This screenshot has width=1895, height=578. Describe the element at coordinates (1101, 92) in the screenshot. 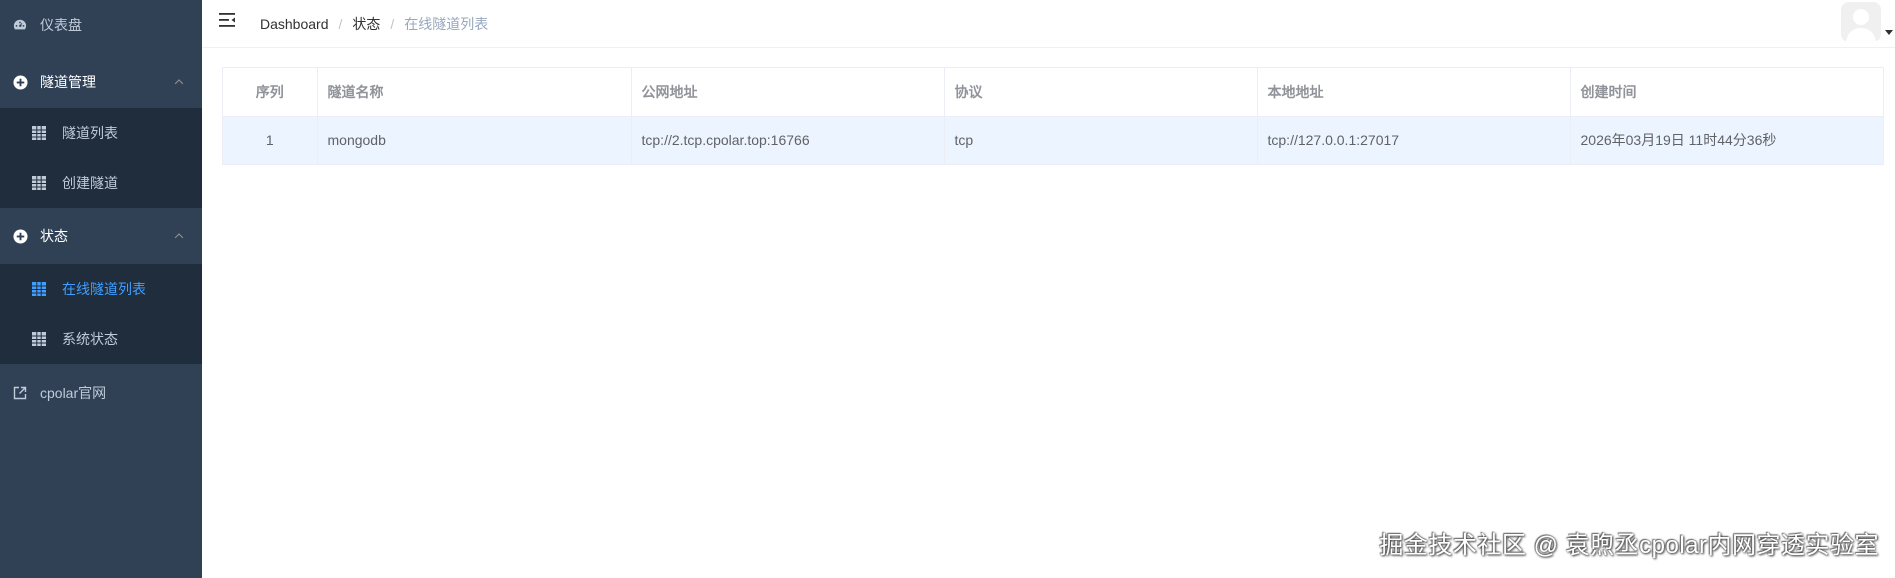

I see `column-header: 协议` at that location.